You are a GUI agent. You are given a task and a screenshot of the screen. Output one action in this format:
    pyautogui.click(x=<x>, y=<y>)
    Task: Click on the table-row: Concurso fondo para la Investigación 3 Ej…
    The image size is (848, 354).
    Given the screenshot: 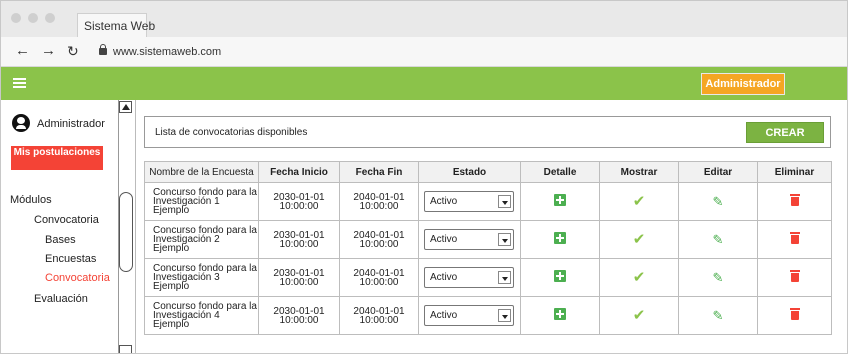 What is the action you would take?
    pyautogui.click(x=488, y=277)
    